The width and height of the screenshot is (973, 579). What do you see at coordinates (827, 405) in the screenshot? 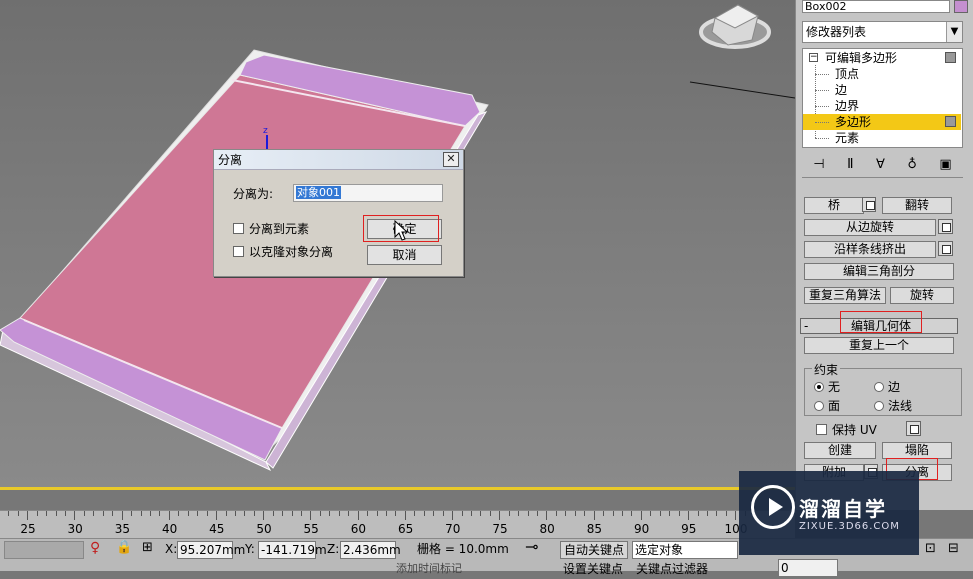
I see `constraint-face-radio: 面` at bounding box center [827, 405].